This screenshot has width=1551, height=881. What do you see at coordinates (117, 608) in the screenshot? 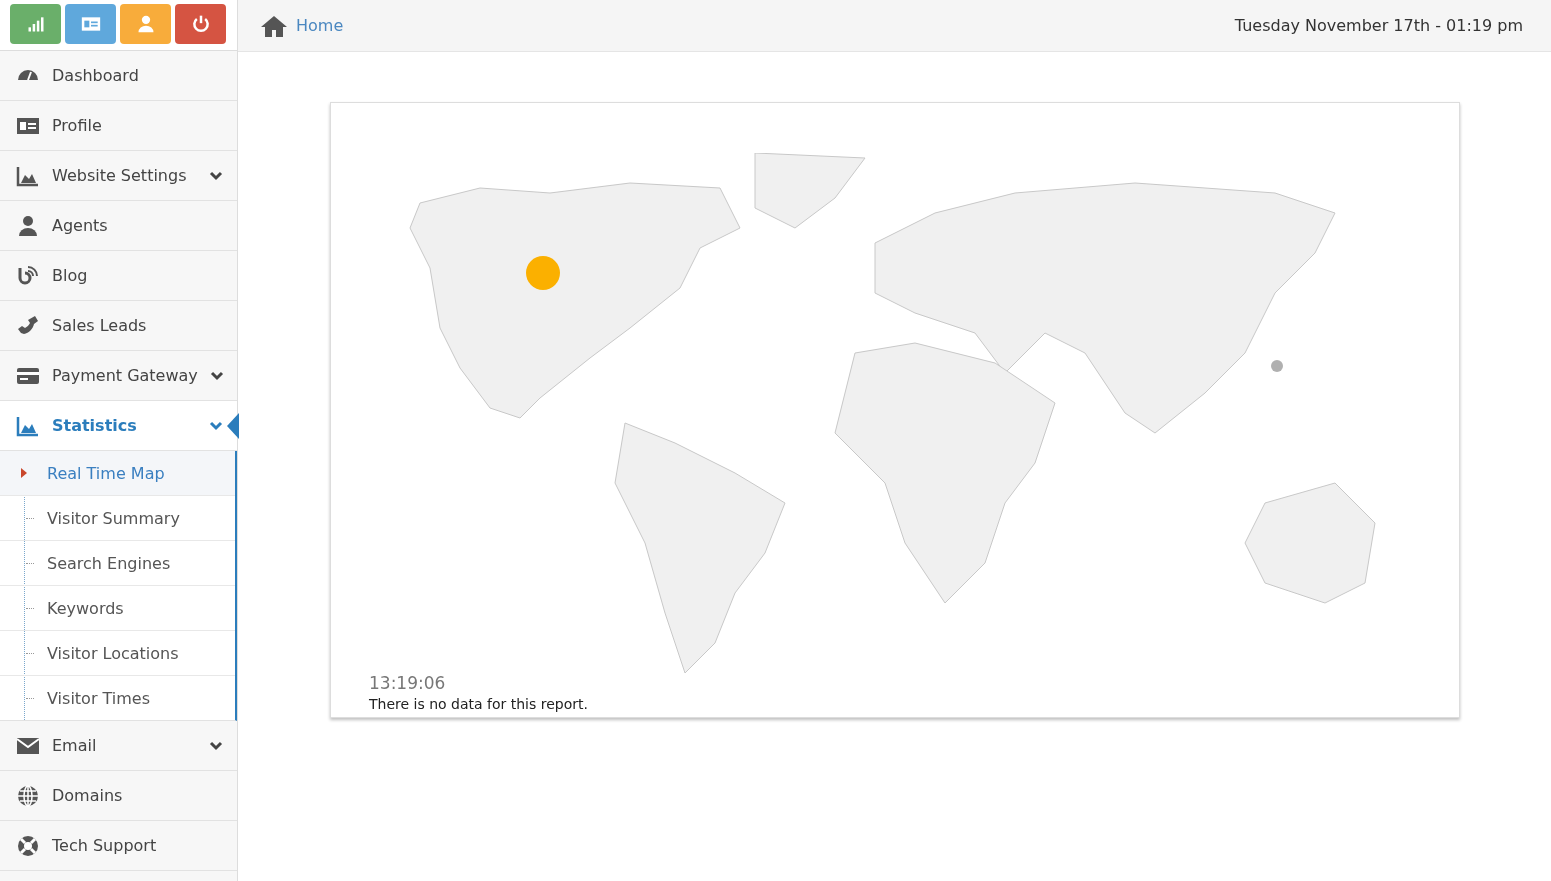
I see `submenu-item: Keywords` at bounding box center [117, 608].